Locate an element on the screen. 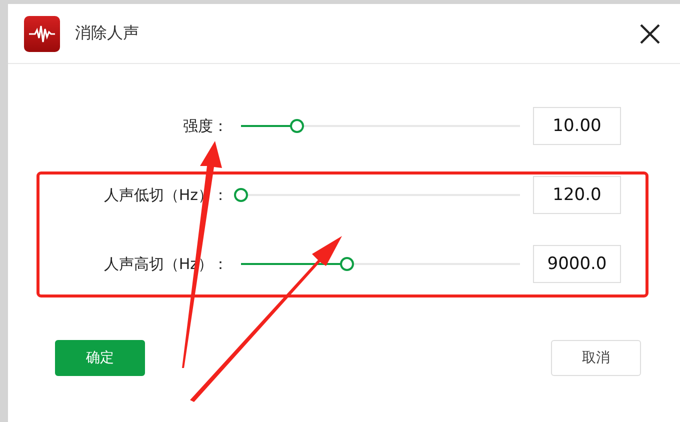 The height and width of the screenshot is (422, 680). value-field: 9000.0 is located at coordinates (577, 264).